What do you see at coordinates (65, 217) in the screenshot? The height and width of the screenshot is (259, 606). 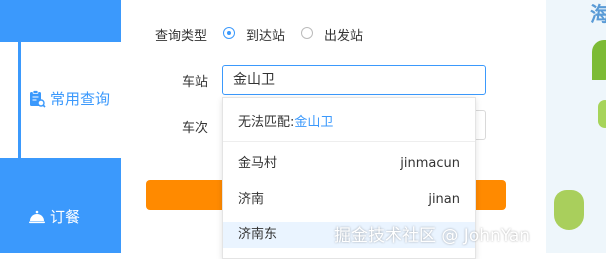 I see `sidebar-item-label: 订餐` at bounding box center [65, 217].